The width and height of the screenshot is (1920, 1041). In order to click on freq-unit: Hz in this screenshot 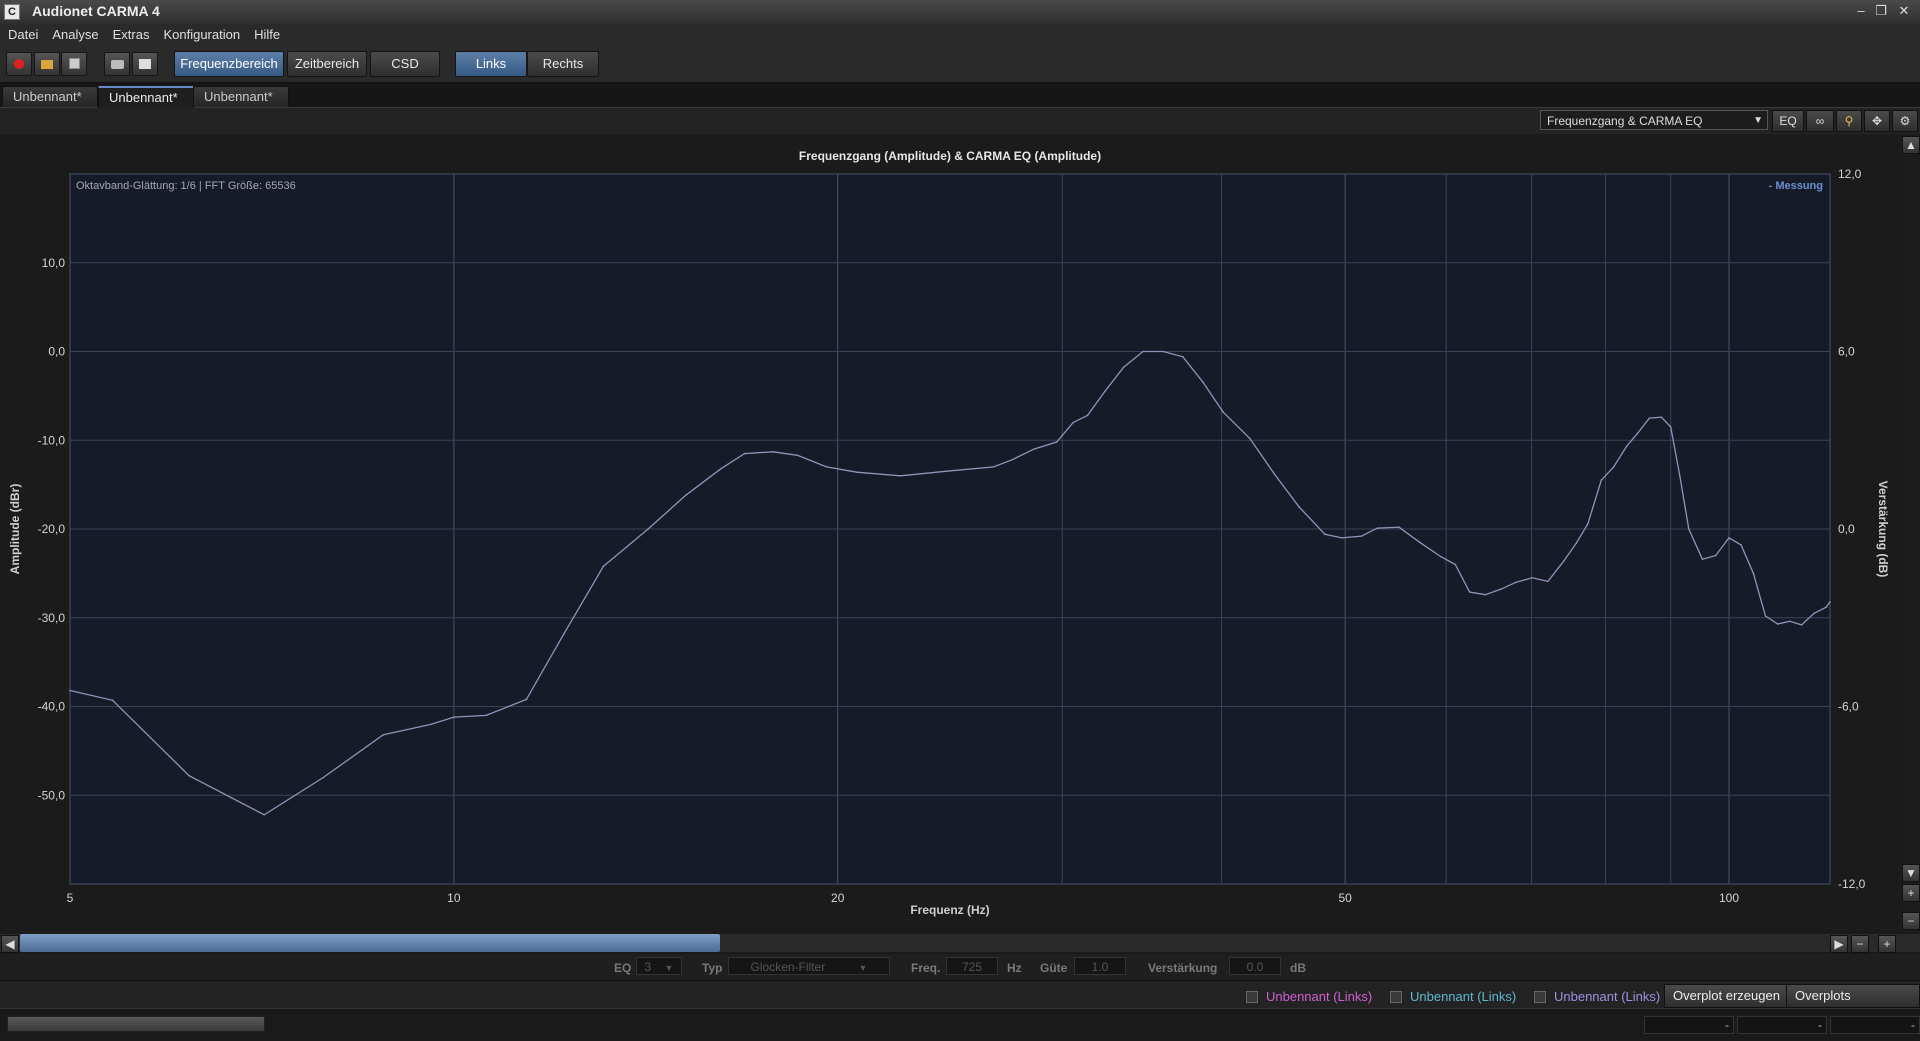, I will do `click(1014, 968)`.